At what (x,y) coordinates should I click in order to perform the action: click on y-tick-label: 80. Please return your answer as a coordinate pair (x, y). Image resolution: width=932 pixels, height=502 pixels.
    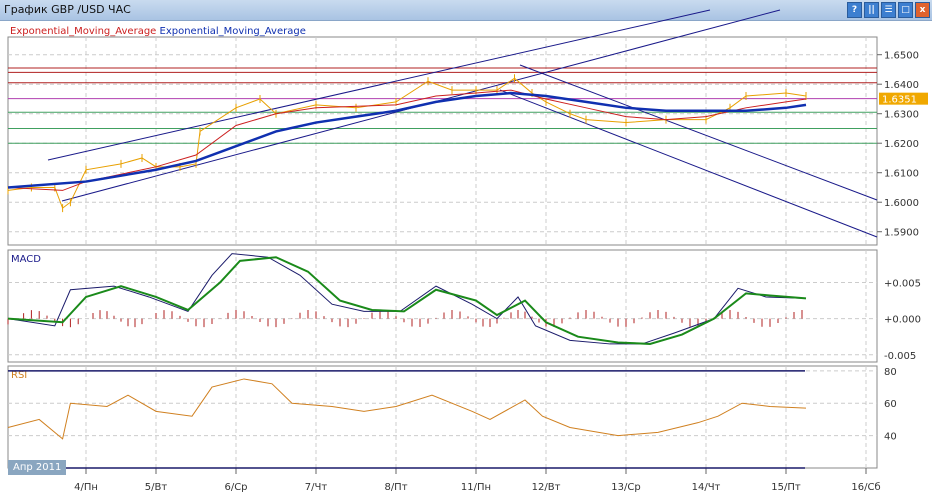
    Looking at the image, I should click on (890, 372).